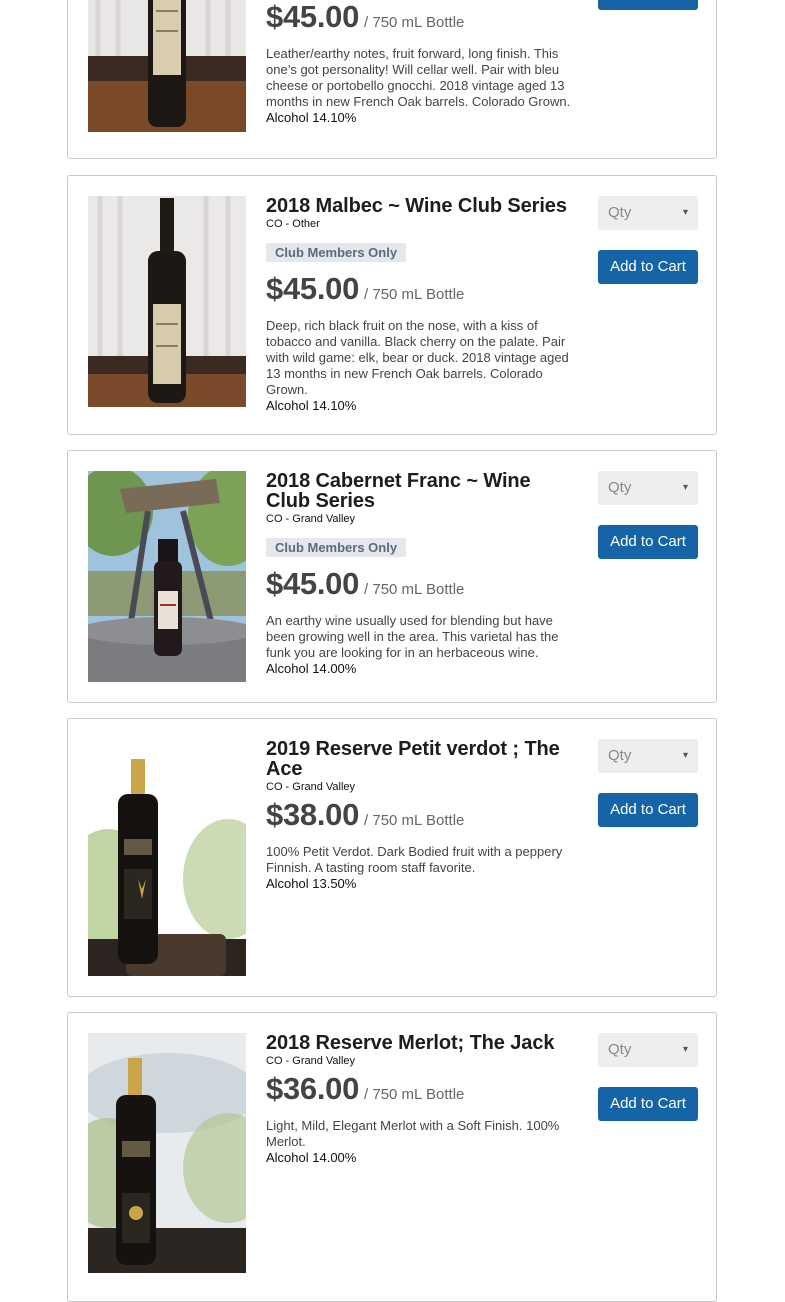 The height and width of the screenshot is (1302, 785). What do you see at coordinates (422, 206) in the screenshot?
I see `product-title: 2018 Malbec ~ Wine Club Series` at bounding box center [422, 206].